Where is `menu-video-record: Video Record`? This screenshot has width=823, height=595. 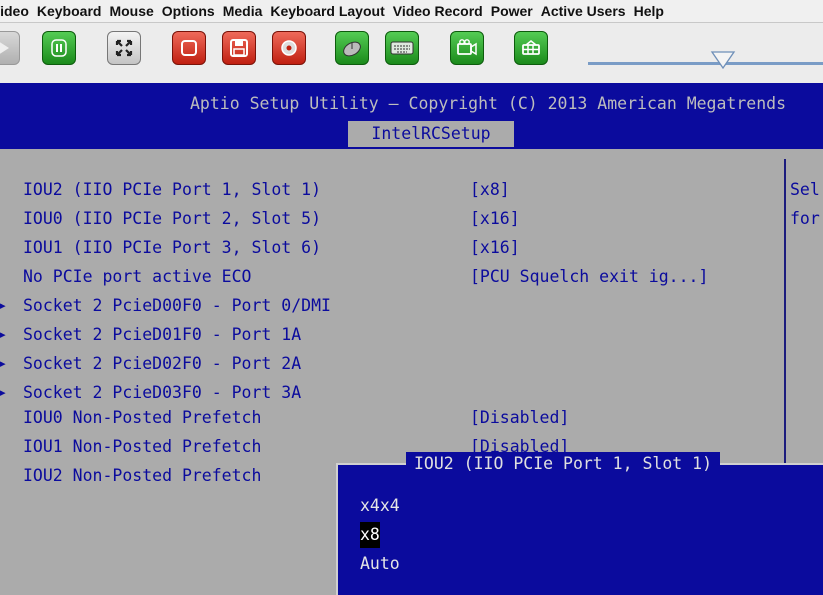
menu-video-record: Video Record is located at coordinates (438, 11).